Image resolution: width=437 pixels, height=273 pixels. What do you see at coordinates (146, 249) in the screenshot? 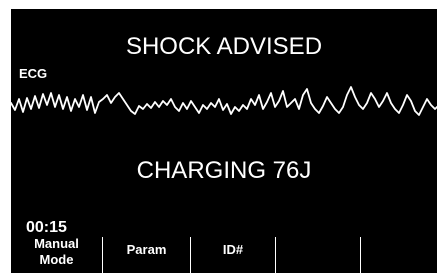
I see `softkey-label-line2: Param` at bounding box center [146, 249].